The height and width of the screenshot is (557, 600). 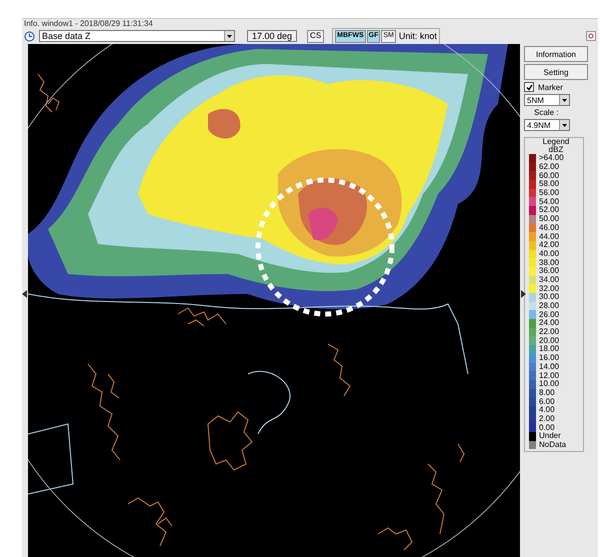 What do you see at coordinates (547, 402) in the screenshot?
I see `legend-label: 6.00` at bounding box center [547, 402].